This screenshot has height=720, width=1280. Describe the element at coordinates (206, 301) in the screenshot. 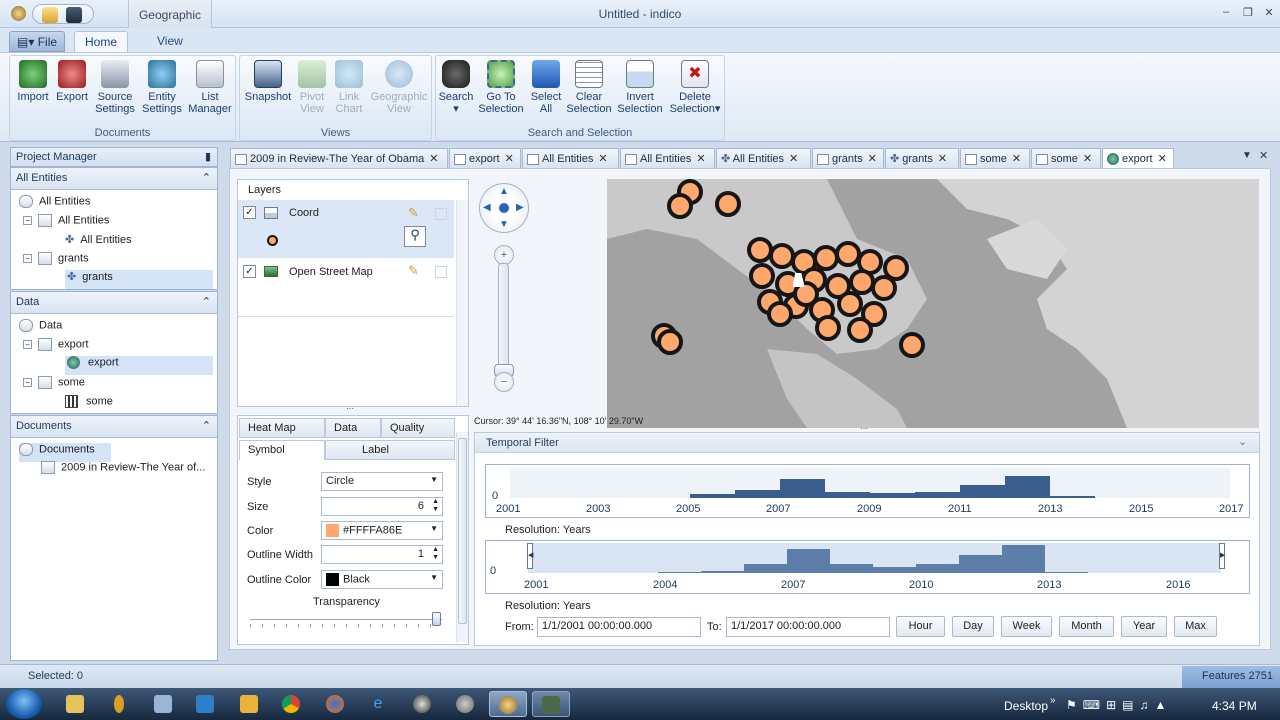

I see `collapse-chevron-icon: ⌃` at that location.